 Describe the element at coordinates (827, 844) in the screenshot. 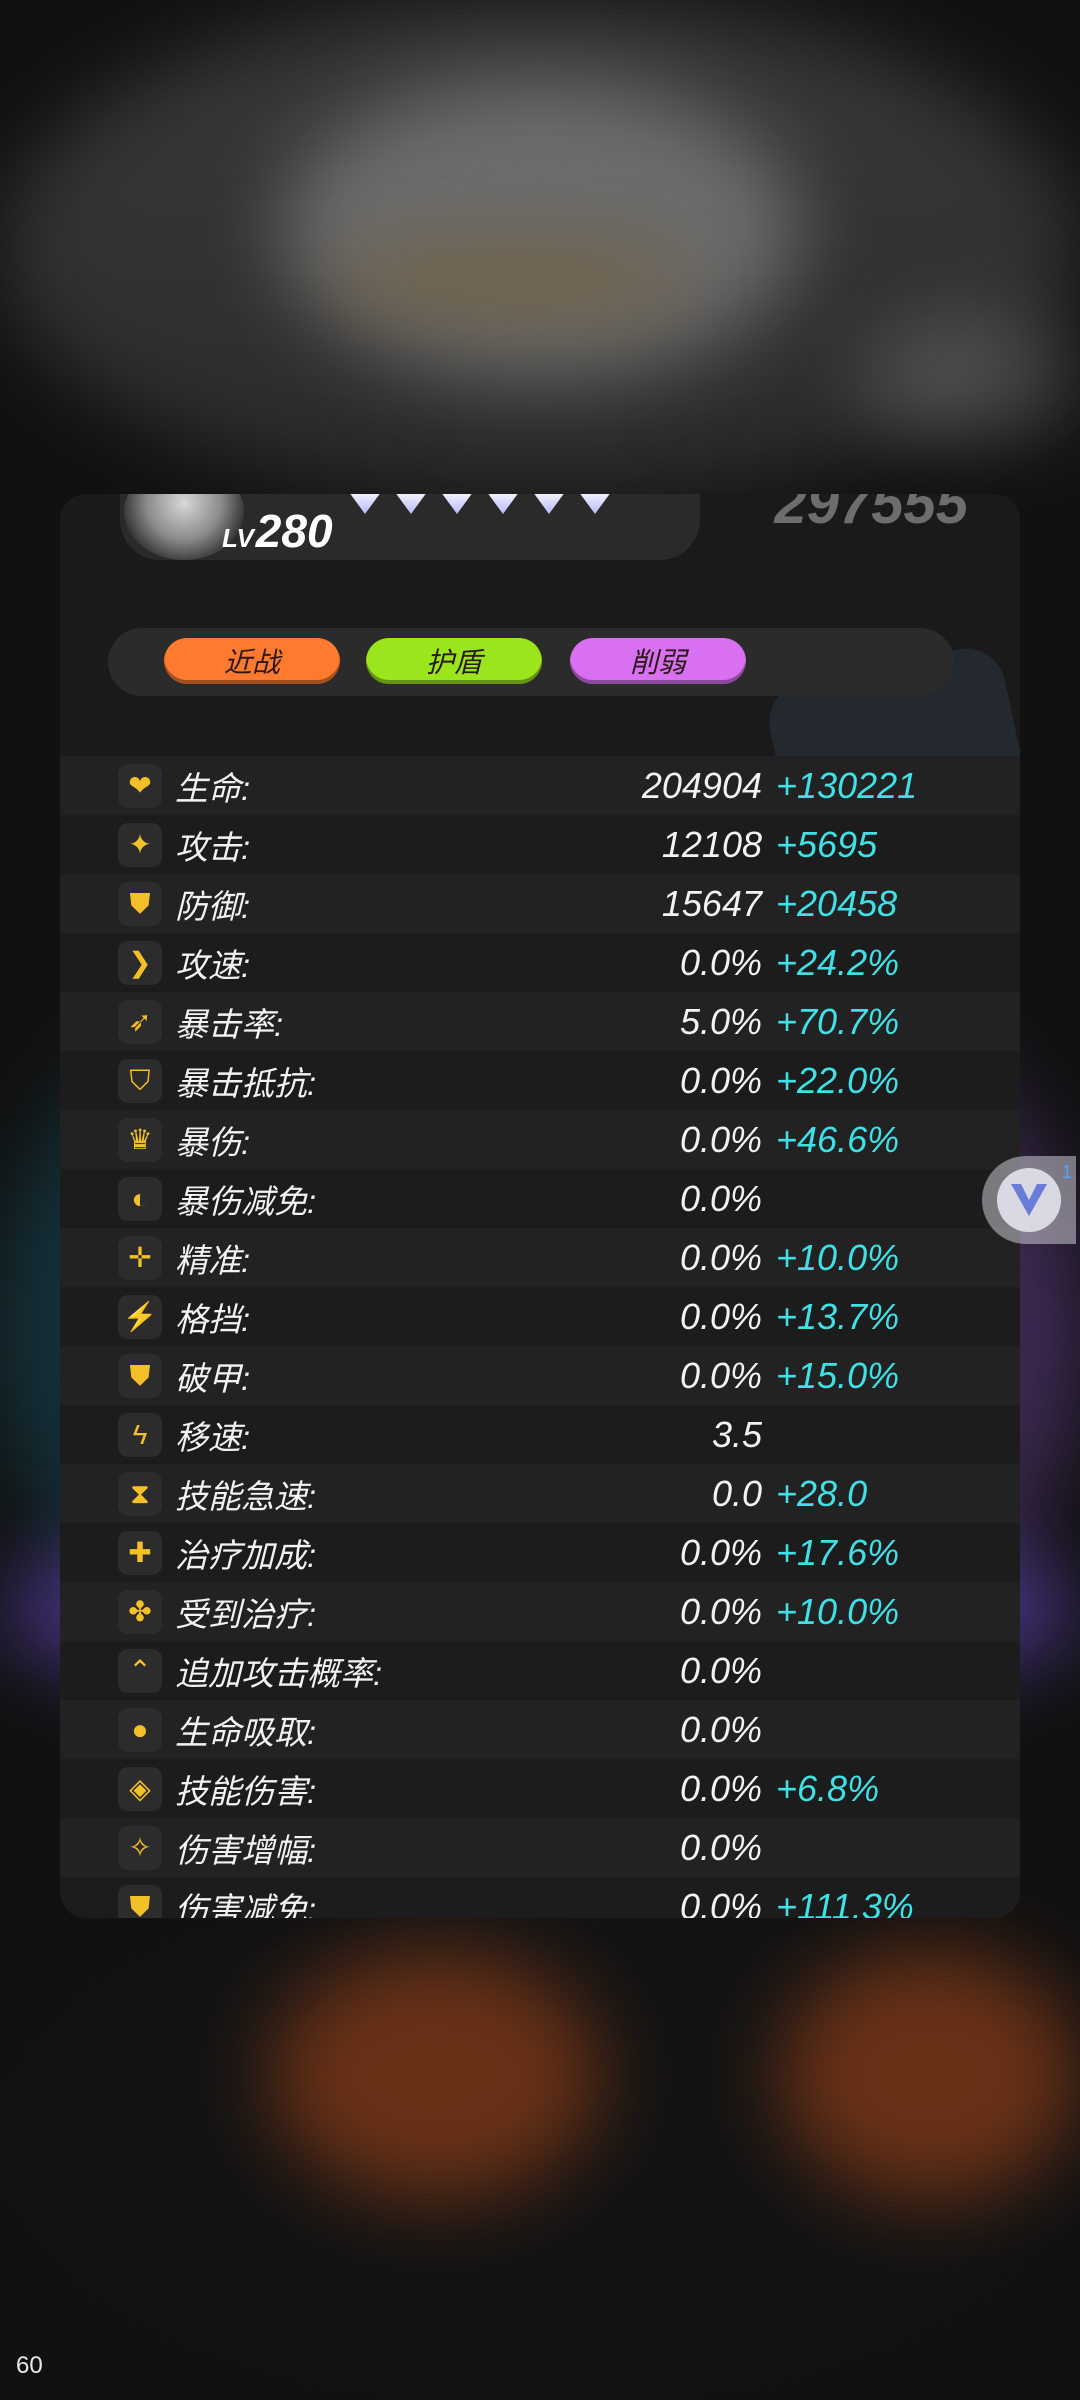

I see `stat-bonus: +5695` at that location.